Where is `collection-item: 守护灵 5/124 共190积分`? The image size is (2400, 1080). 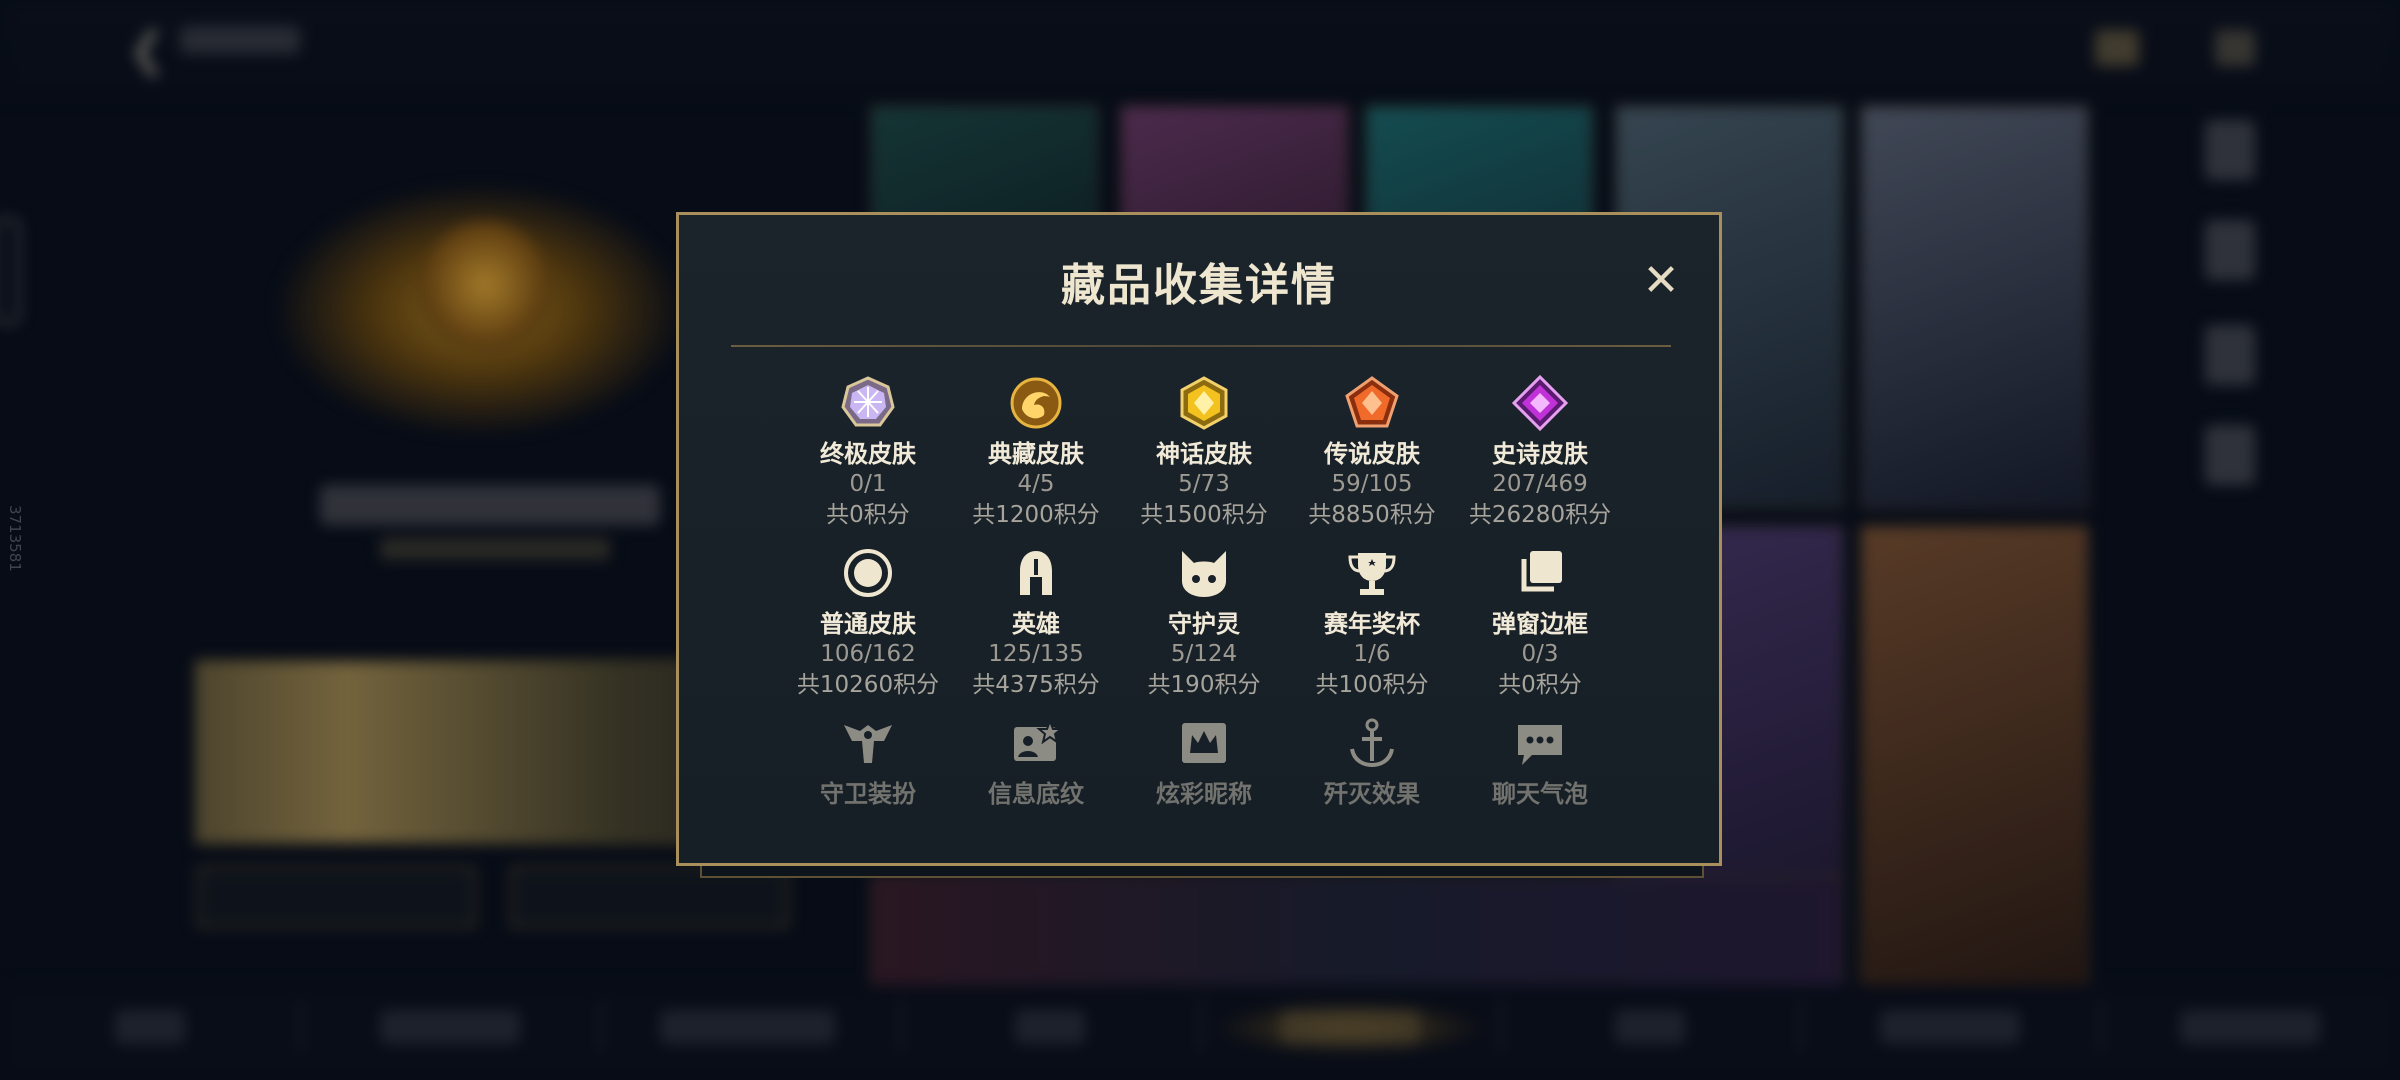 collection-item: 守护灵 5/124 共190积分 is located at coordinates (1204, 623).